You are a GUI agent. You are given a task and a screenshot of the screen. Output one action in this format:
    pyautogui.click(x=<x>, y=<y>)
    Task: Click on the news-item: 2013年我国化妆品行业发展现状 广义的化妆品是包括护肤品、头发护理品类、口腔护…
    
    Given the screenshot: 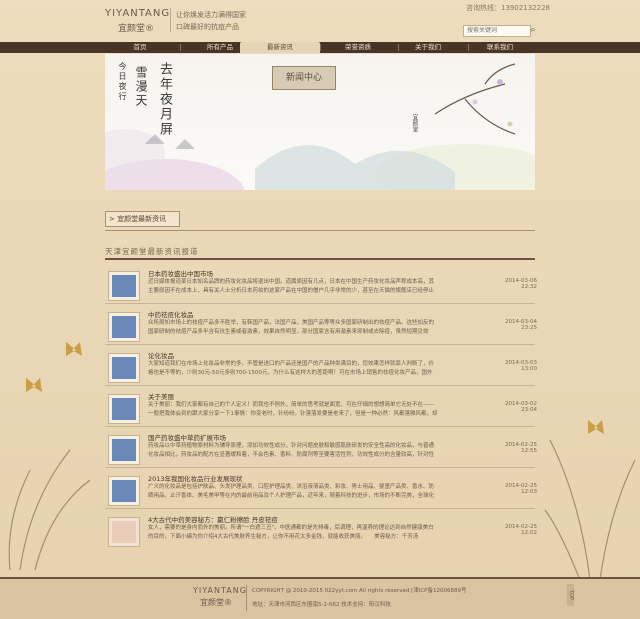 What is the action you would take?
    pyautogui.click(x=321, y=490)
    